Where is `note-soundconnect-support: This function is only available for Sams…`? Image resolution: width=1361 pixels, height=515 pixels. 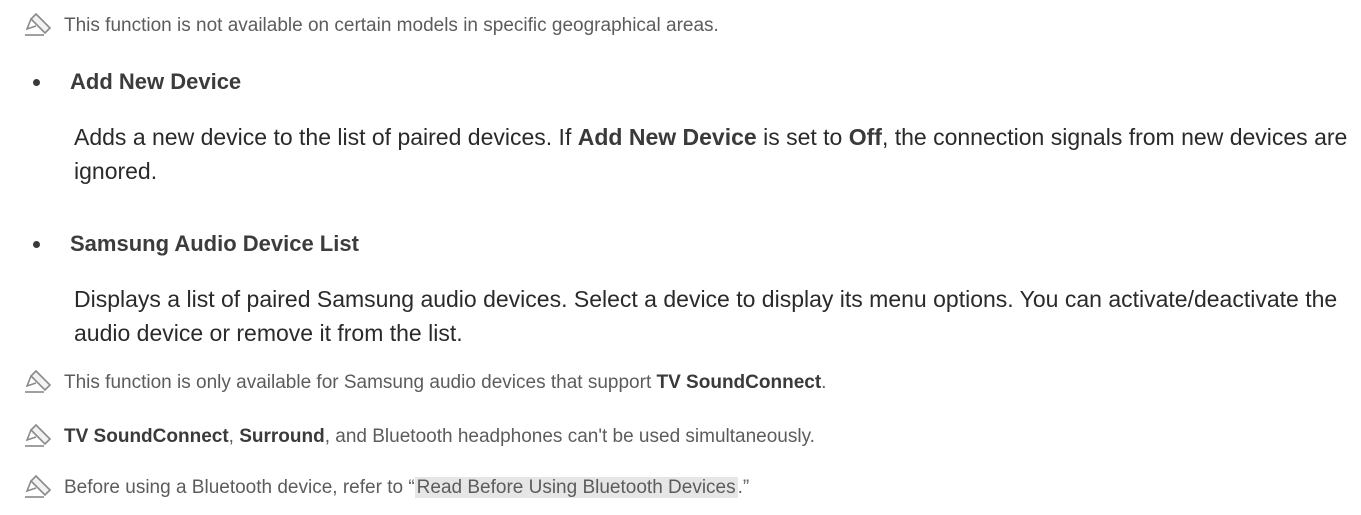 note-soundconnect-support: This function is only available for Sams… is located at coordinates (424, 383).